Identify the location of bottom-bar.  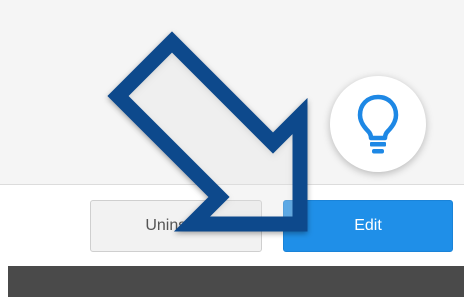
(236, 281).